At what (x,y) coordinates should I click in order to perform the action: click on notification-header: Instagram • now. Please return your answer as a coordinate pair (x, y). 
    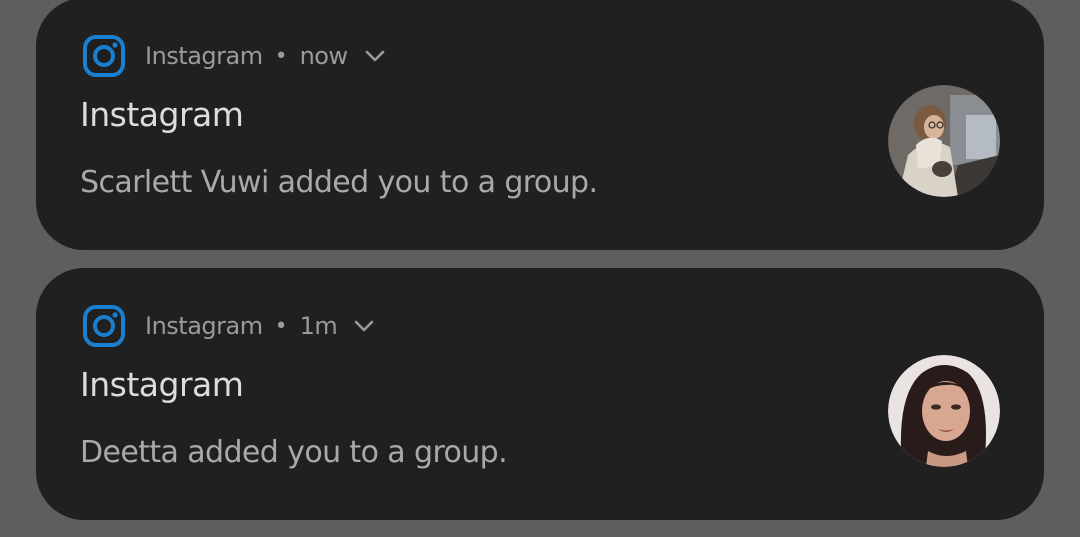
    Looking at the image, I should click on (234, 56).